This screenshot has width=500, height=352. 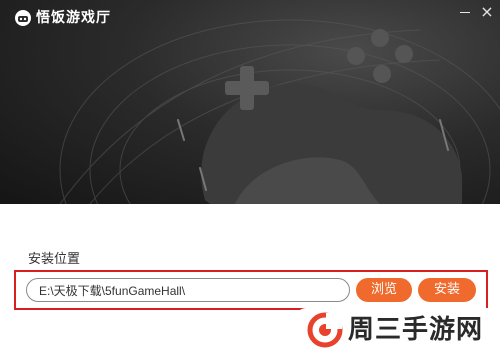 What do you see at coordinates (188, 290) in the screenshot?
I see `install-path-input` at bounding box center [188, 290].